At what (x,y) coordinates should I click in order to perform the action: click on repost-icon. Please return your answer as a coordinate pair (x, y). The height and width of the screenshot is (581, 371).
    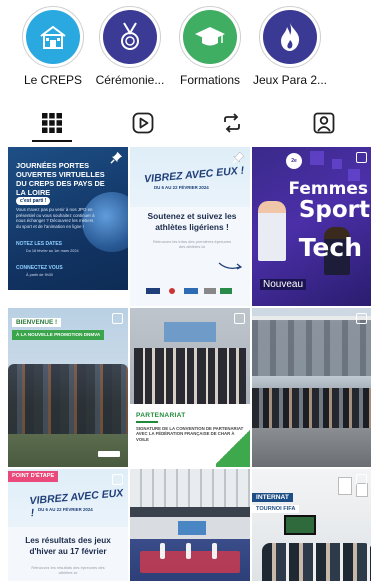
    Looking at the image, I should click on (232, 123).